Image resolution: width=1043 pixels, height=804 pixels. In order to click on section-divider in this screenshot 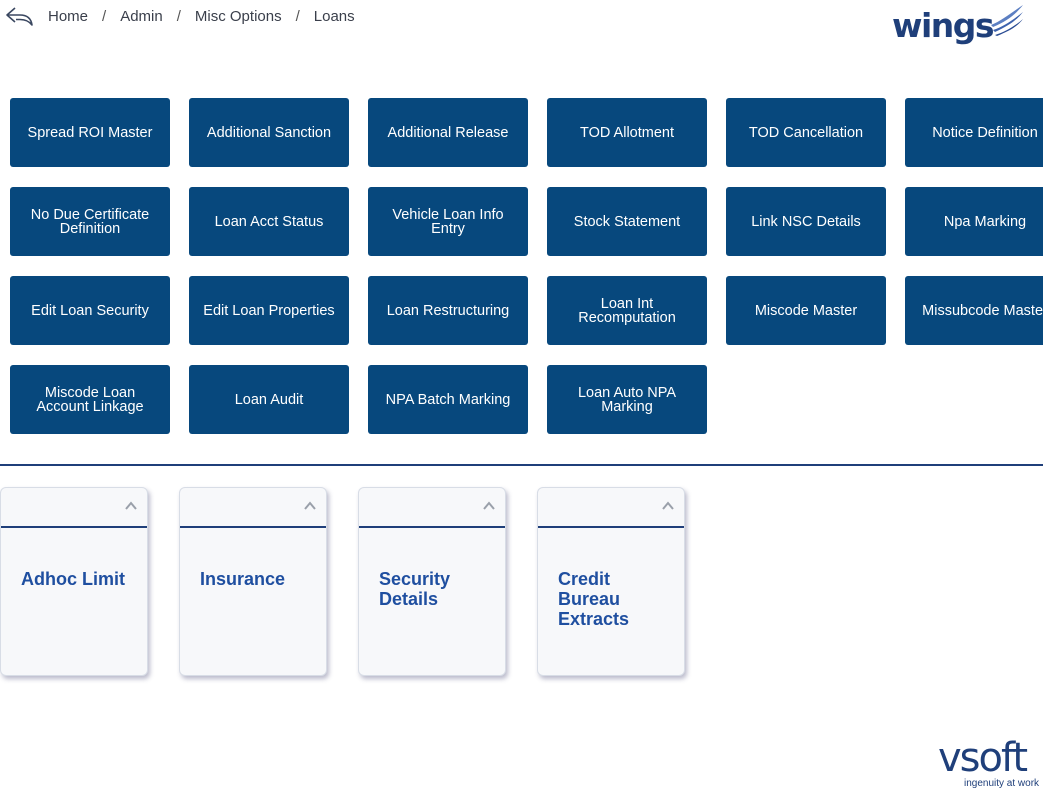, I will do `click(521, 465)`.